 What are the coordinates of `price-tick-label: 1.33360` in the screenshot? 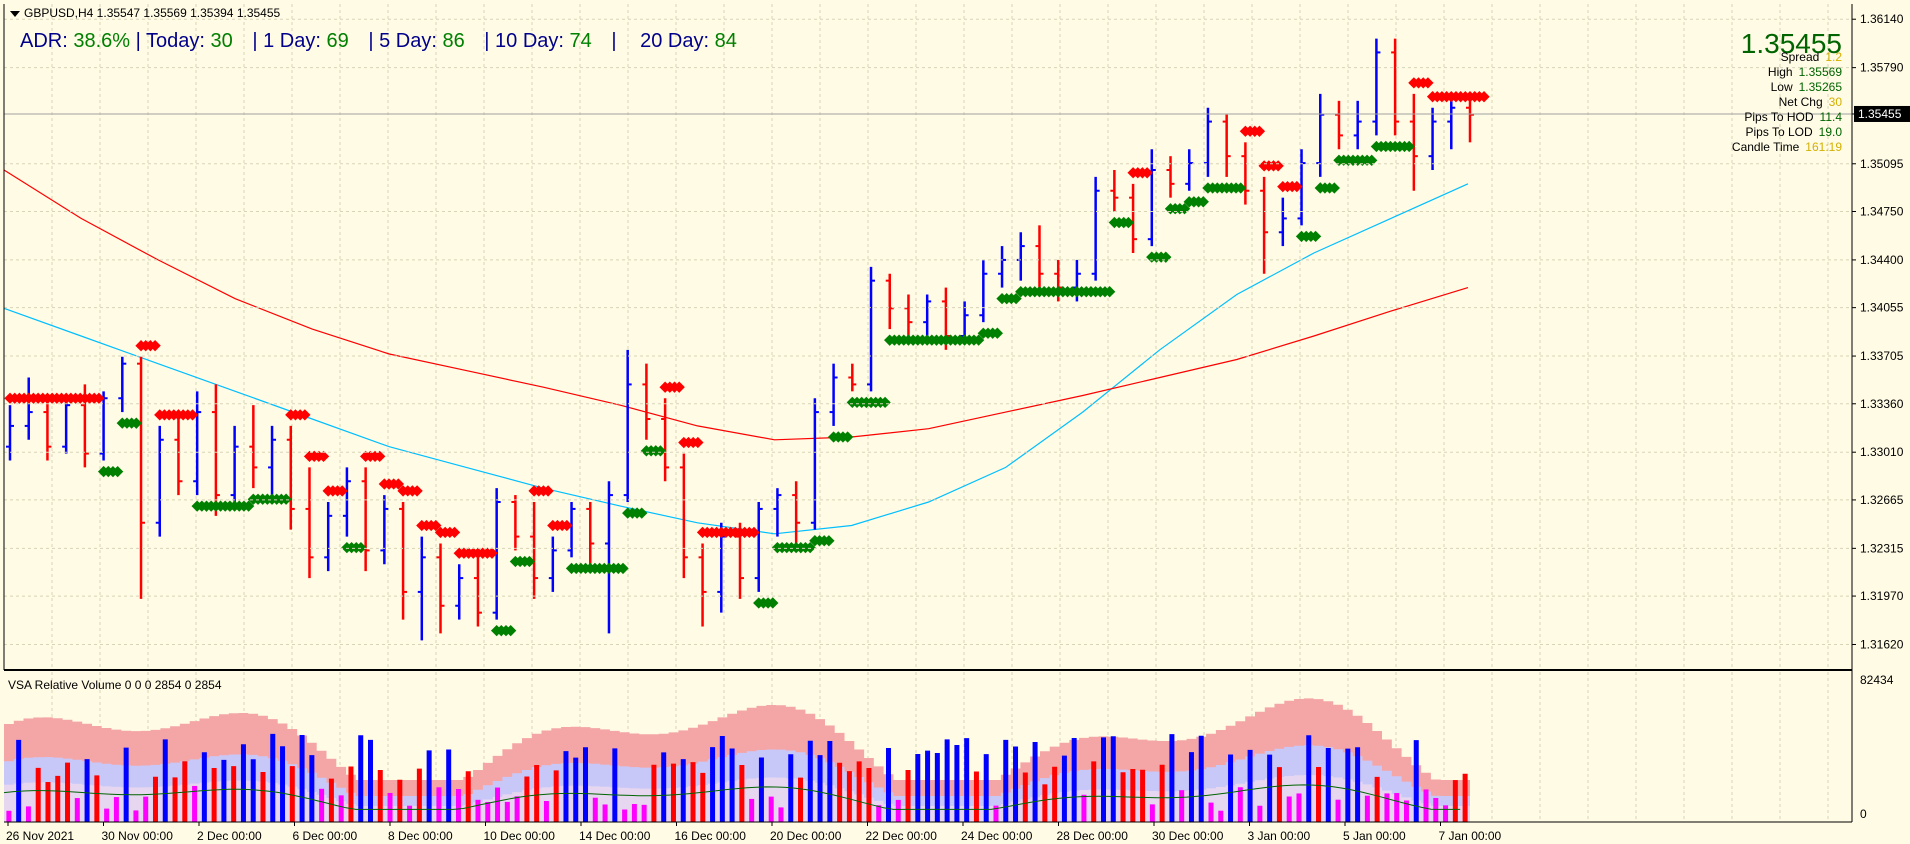 It's located at (1882, 404).